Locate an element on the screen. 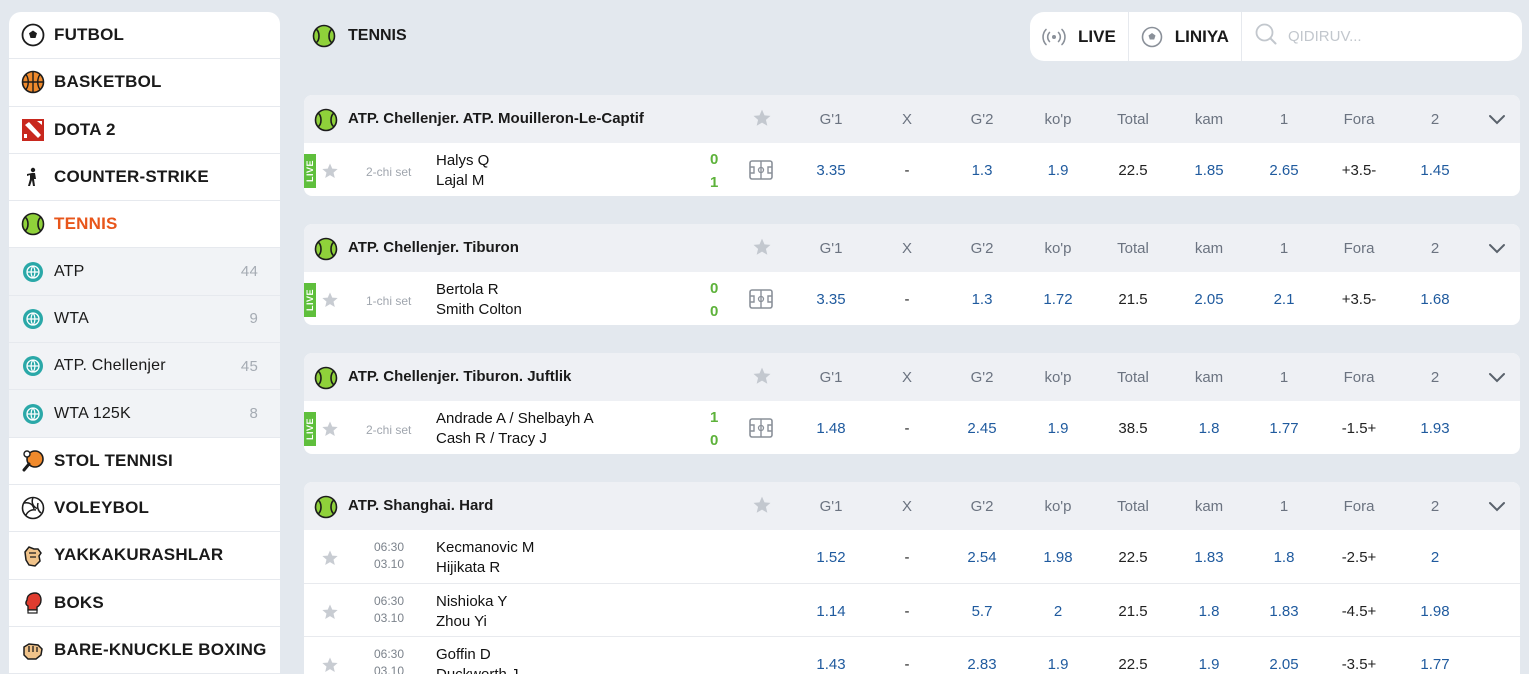  odds-cell: -4.5+ is located at coordinates (1359, 611).